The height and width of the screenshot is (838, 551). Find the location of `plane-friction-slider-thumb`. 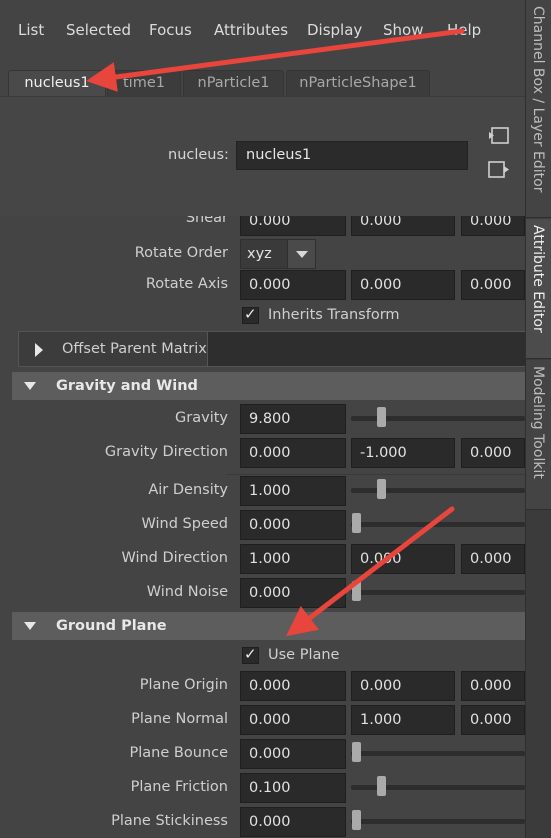

plane-friction-slider-thumb is located at coordinates (381, 786).